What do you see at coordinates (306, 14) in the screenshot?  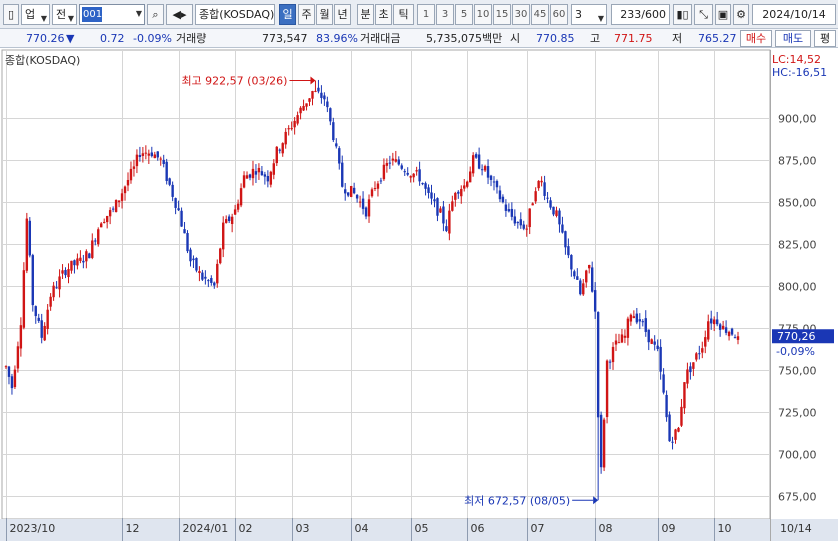 I see `period-button: 주` at bounding box center [306, 14].